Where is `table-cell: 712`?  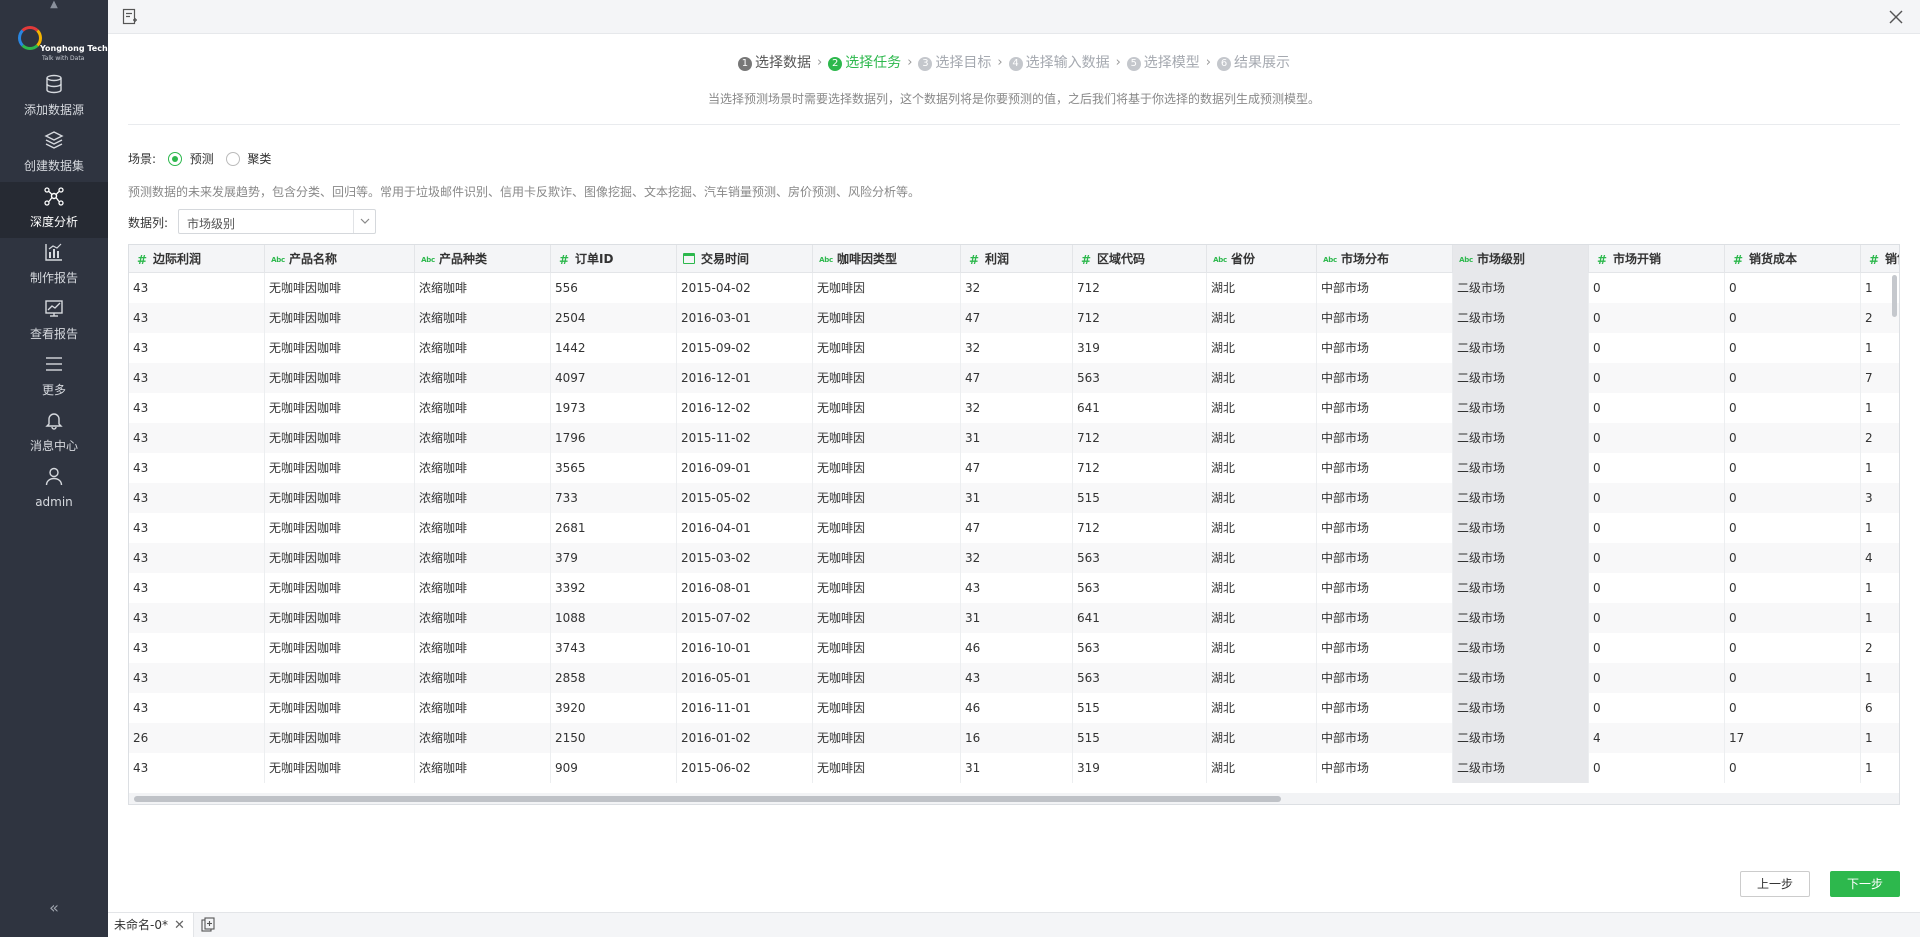
table-cell: 712 is located at coordinates (1140, 468).